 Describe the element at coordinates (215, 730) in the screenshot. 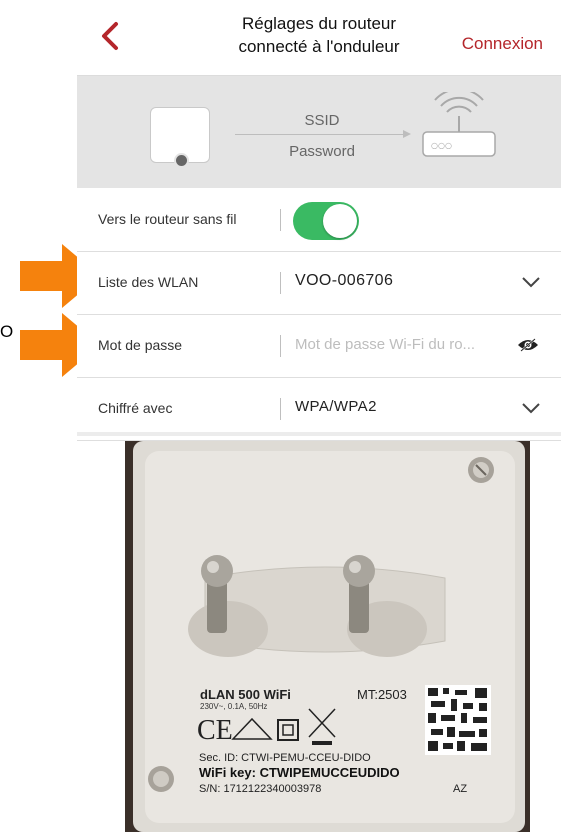

I see `plate-ce-mark: CE` at that location.